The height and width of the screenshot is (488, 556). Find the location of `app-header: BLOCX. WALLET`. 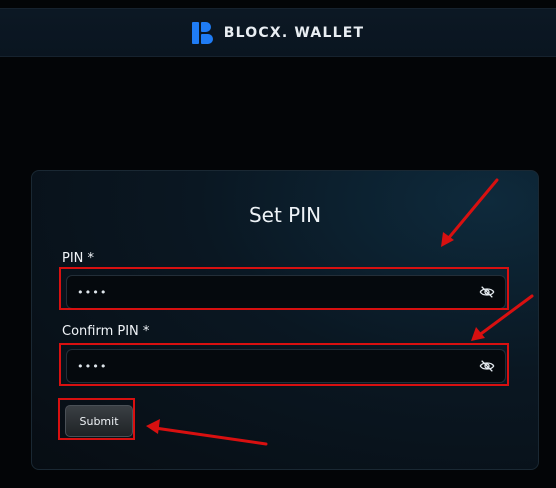

app-header: BLOCX. WALLET is located at coordinates (278, 32).